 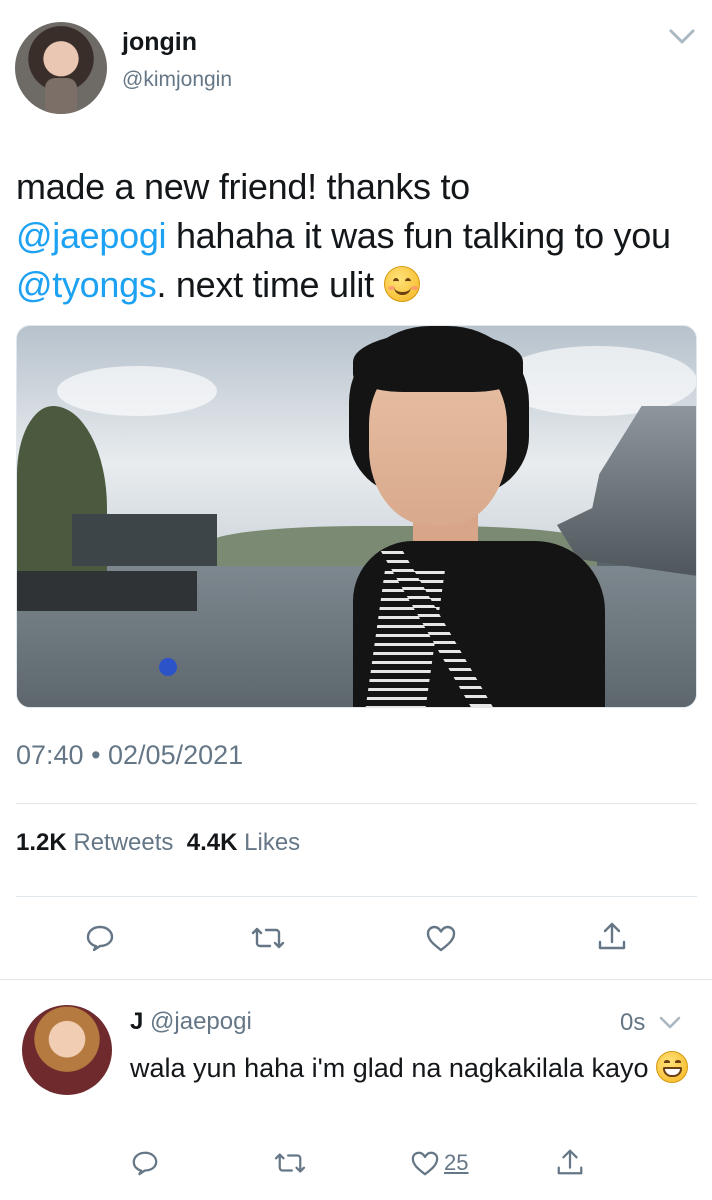 What do you see at coordinates (272, 842) in the screenshot?
I see `likes-label: Likes` at bounding box center [272, 842].